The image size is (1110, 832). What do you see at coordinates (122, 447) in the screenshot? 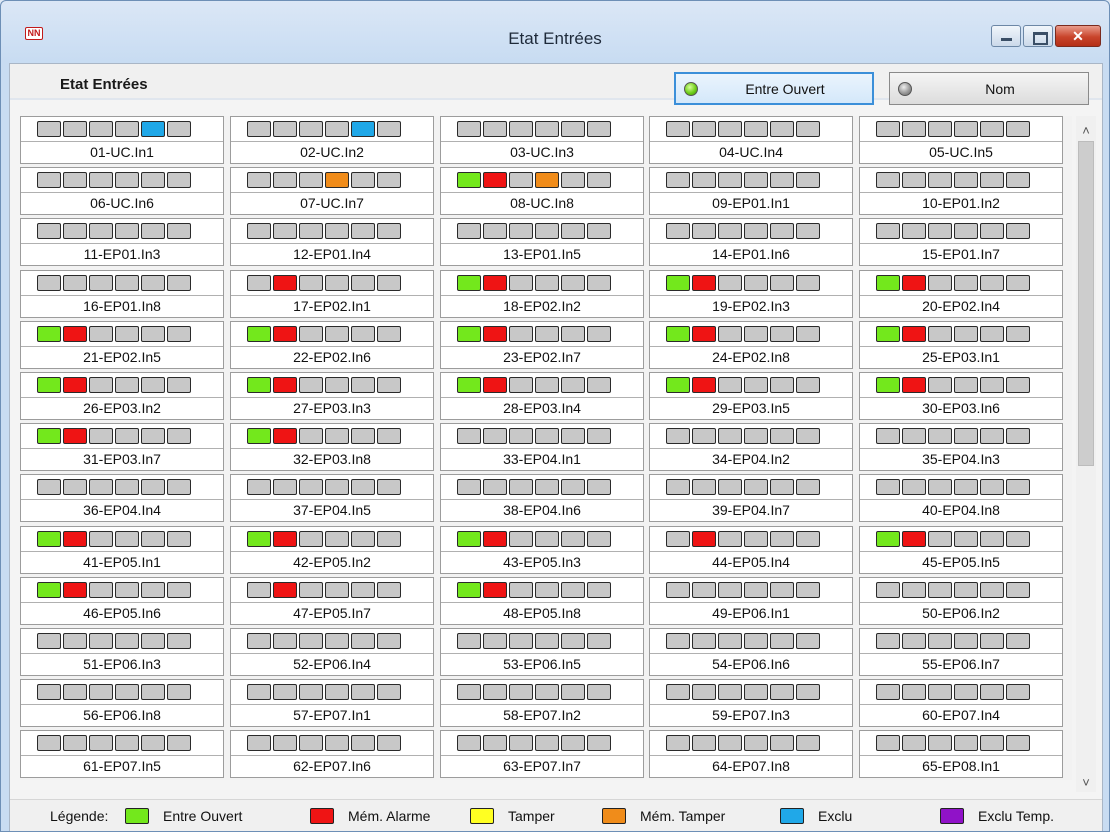
I see `input-cell: 31-EP03.In7` at bounding box center [122, 447].